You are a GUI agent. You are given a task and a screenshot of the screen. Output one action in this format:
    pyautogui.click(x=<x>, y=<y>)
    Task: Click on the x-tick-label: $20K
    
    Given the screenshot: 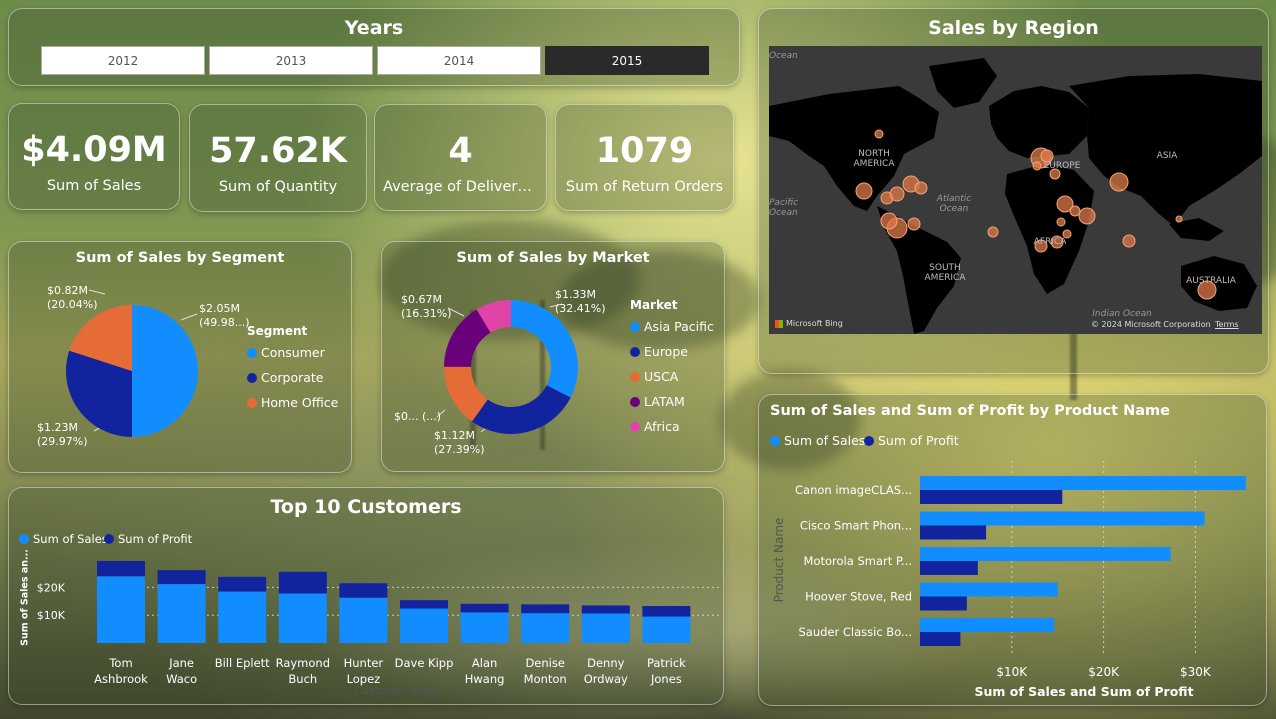 What is the action you would take?
    pyautogui.click(x=1104, y=672)
    